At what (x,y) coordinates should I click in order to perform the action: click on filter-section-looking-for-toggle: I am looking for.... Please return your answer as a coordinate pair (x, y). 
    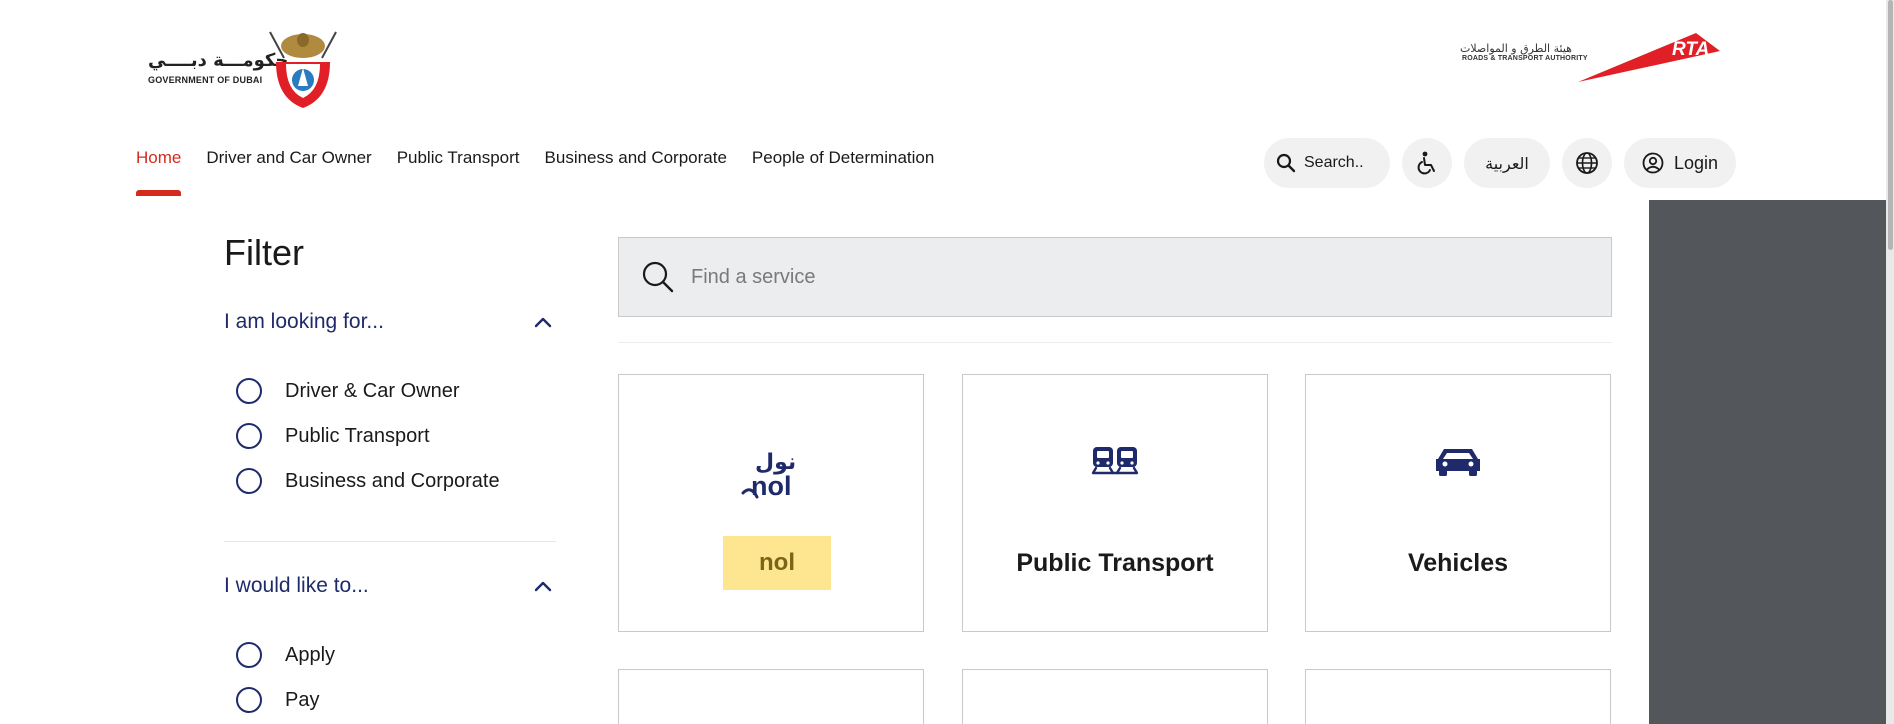
    Looking at the image, I should click on (388, 322).